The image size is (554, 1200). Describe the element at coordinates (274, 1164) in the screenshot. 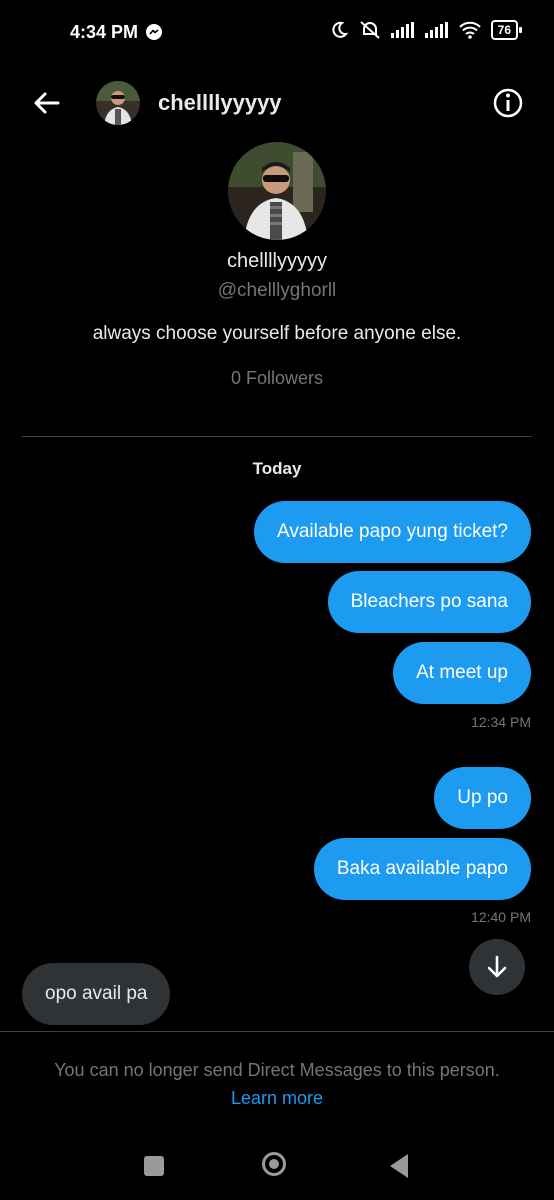

I see `home-button` at that location.